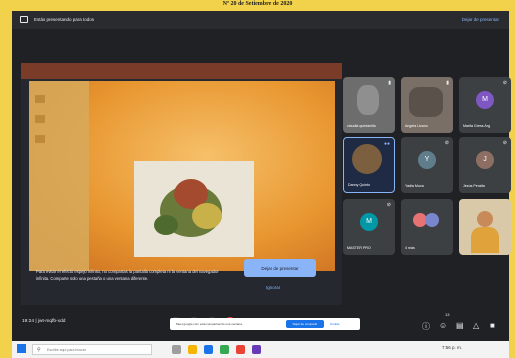  I want to click on ignore-link: Ignorar, so click(273, 287).